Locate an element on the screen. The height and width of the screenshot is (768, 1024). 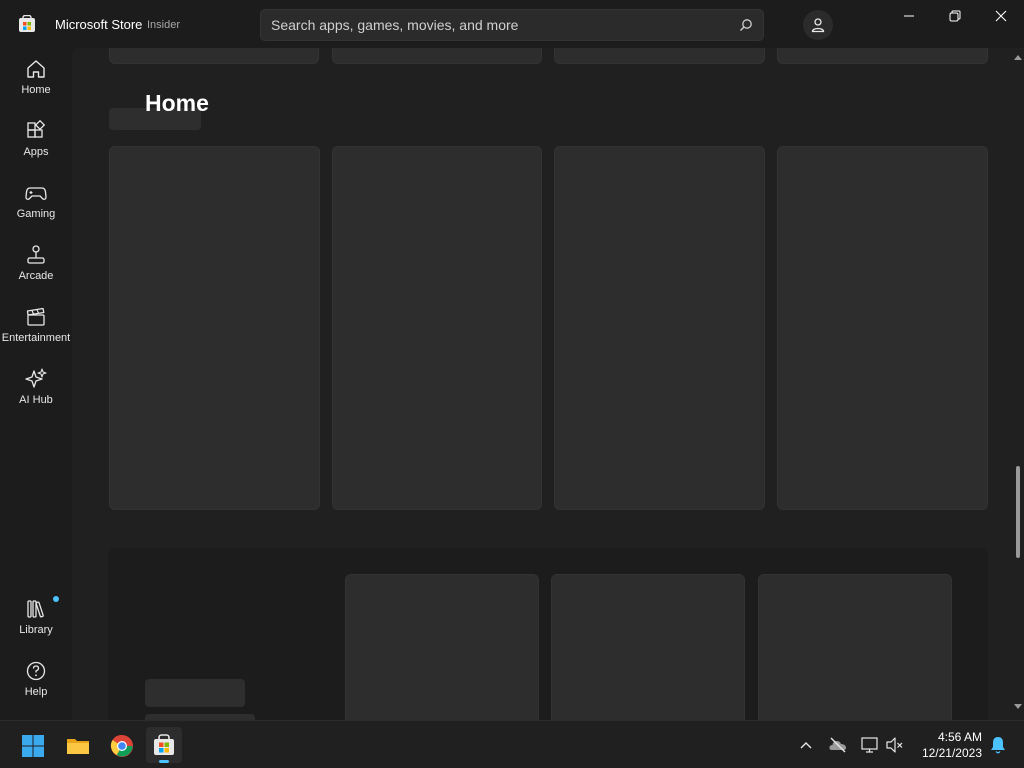
scroll-up-arrow-icon is located at coordinates (1018, 57).